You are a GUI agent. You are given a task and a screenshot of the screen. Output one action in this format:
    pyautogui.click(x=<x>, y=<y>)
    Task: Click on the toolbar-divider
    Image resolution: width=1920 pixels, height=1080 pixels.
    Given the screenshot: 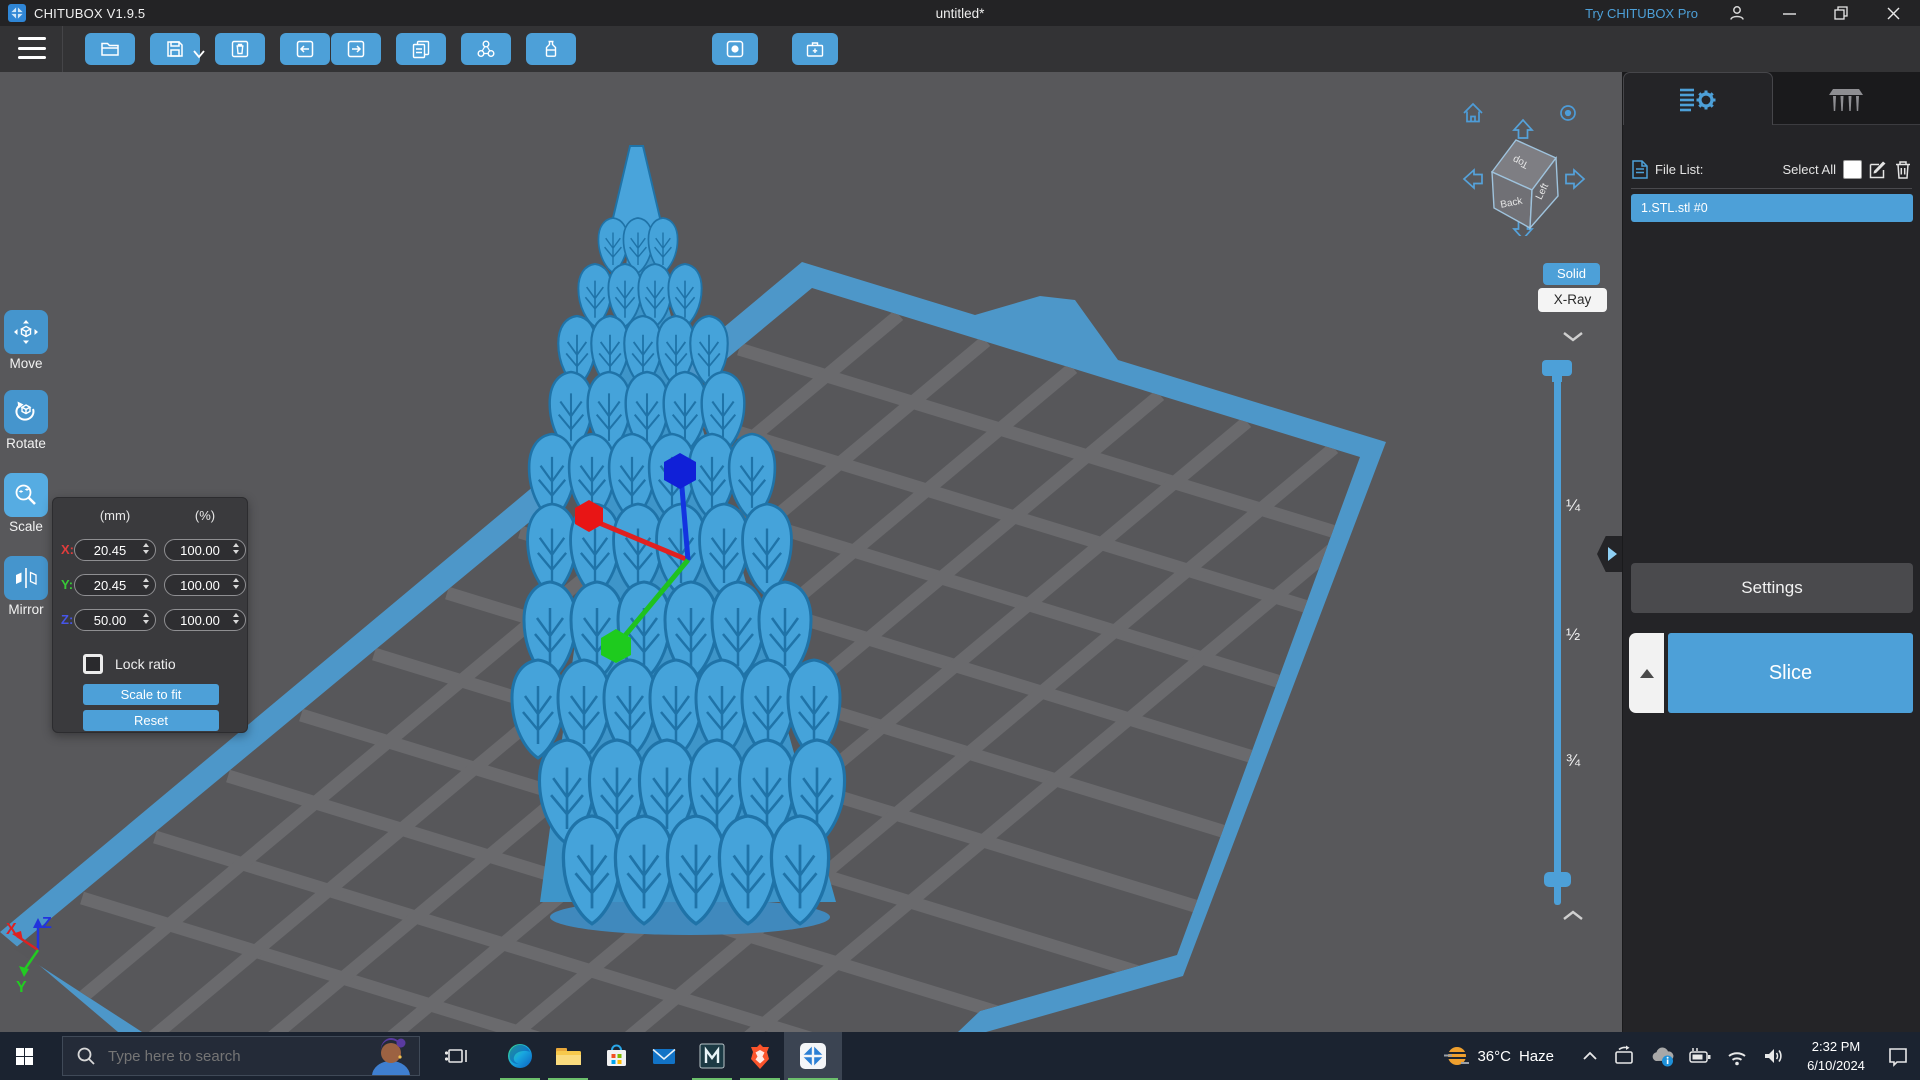 What is the action you would take?
    pyautogui.click(x=62, y=49)
    